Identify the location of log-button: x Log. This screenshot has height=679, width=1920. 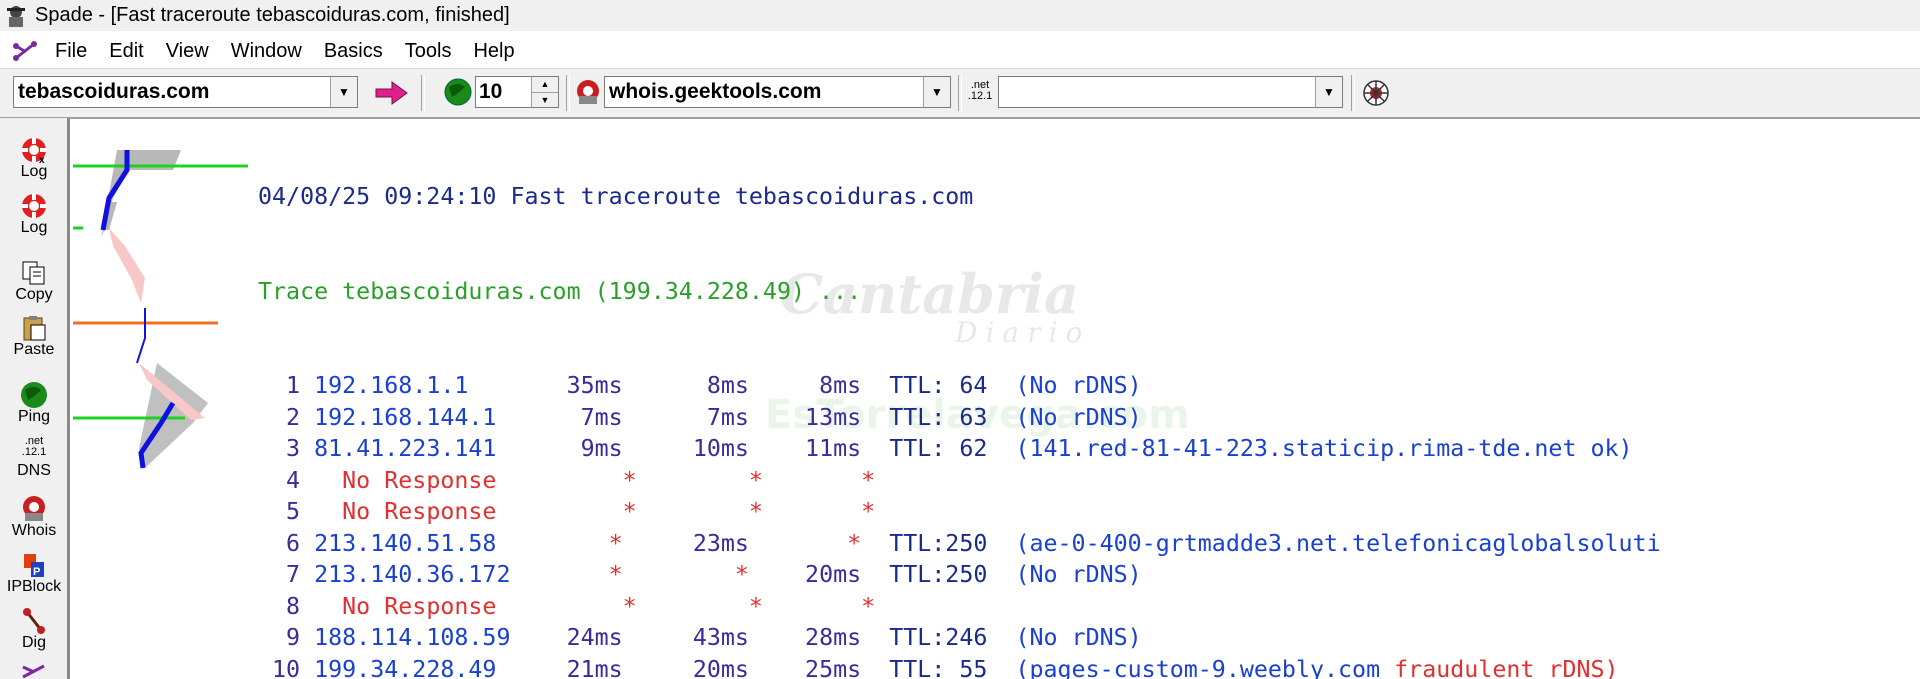
(34, 158).